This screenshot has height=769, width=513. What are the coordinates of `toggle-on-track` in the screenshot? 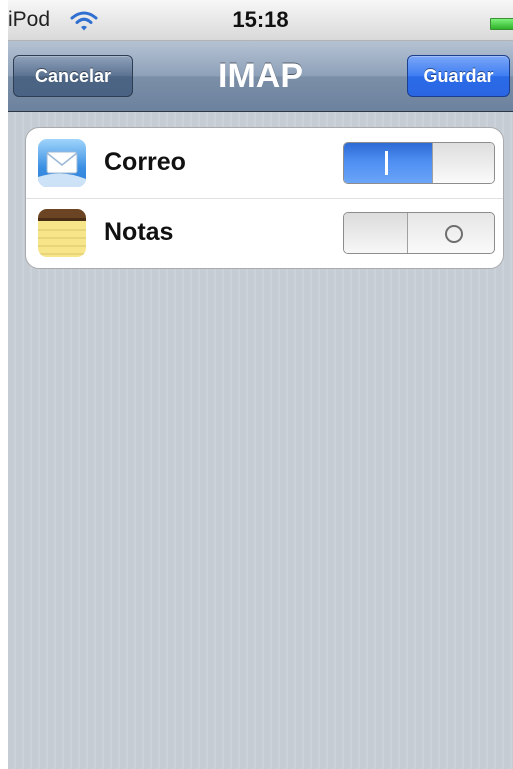 It's located at (388, 163).